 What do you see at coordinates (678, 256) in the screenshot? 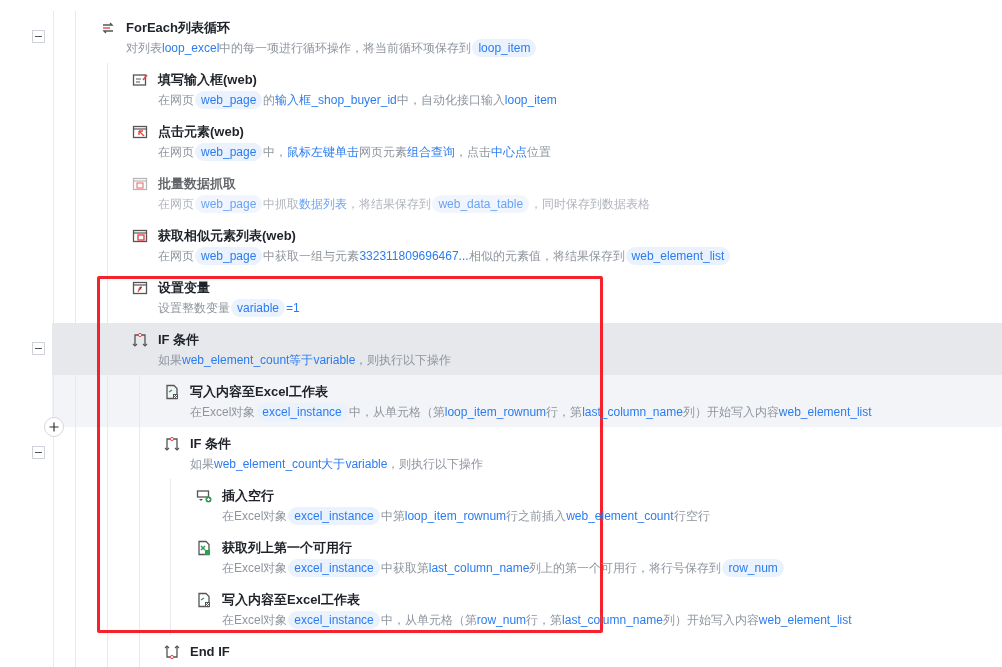
I see `variable-chip: web_element_list` at bounding box center [678, 256].